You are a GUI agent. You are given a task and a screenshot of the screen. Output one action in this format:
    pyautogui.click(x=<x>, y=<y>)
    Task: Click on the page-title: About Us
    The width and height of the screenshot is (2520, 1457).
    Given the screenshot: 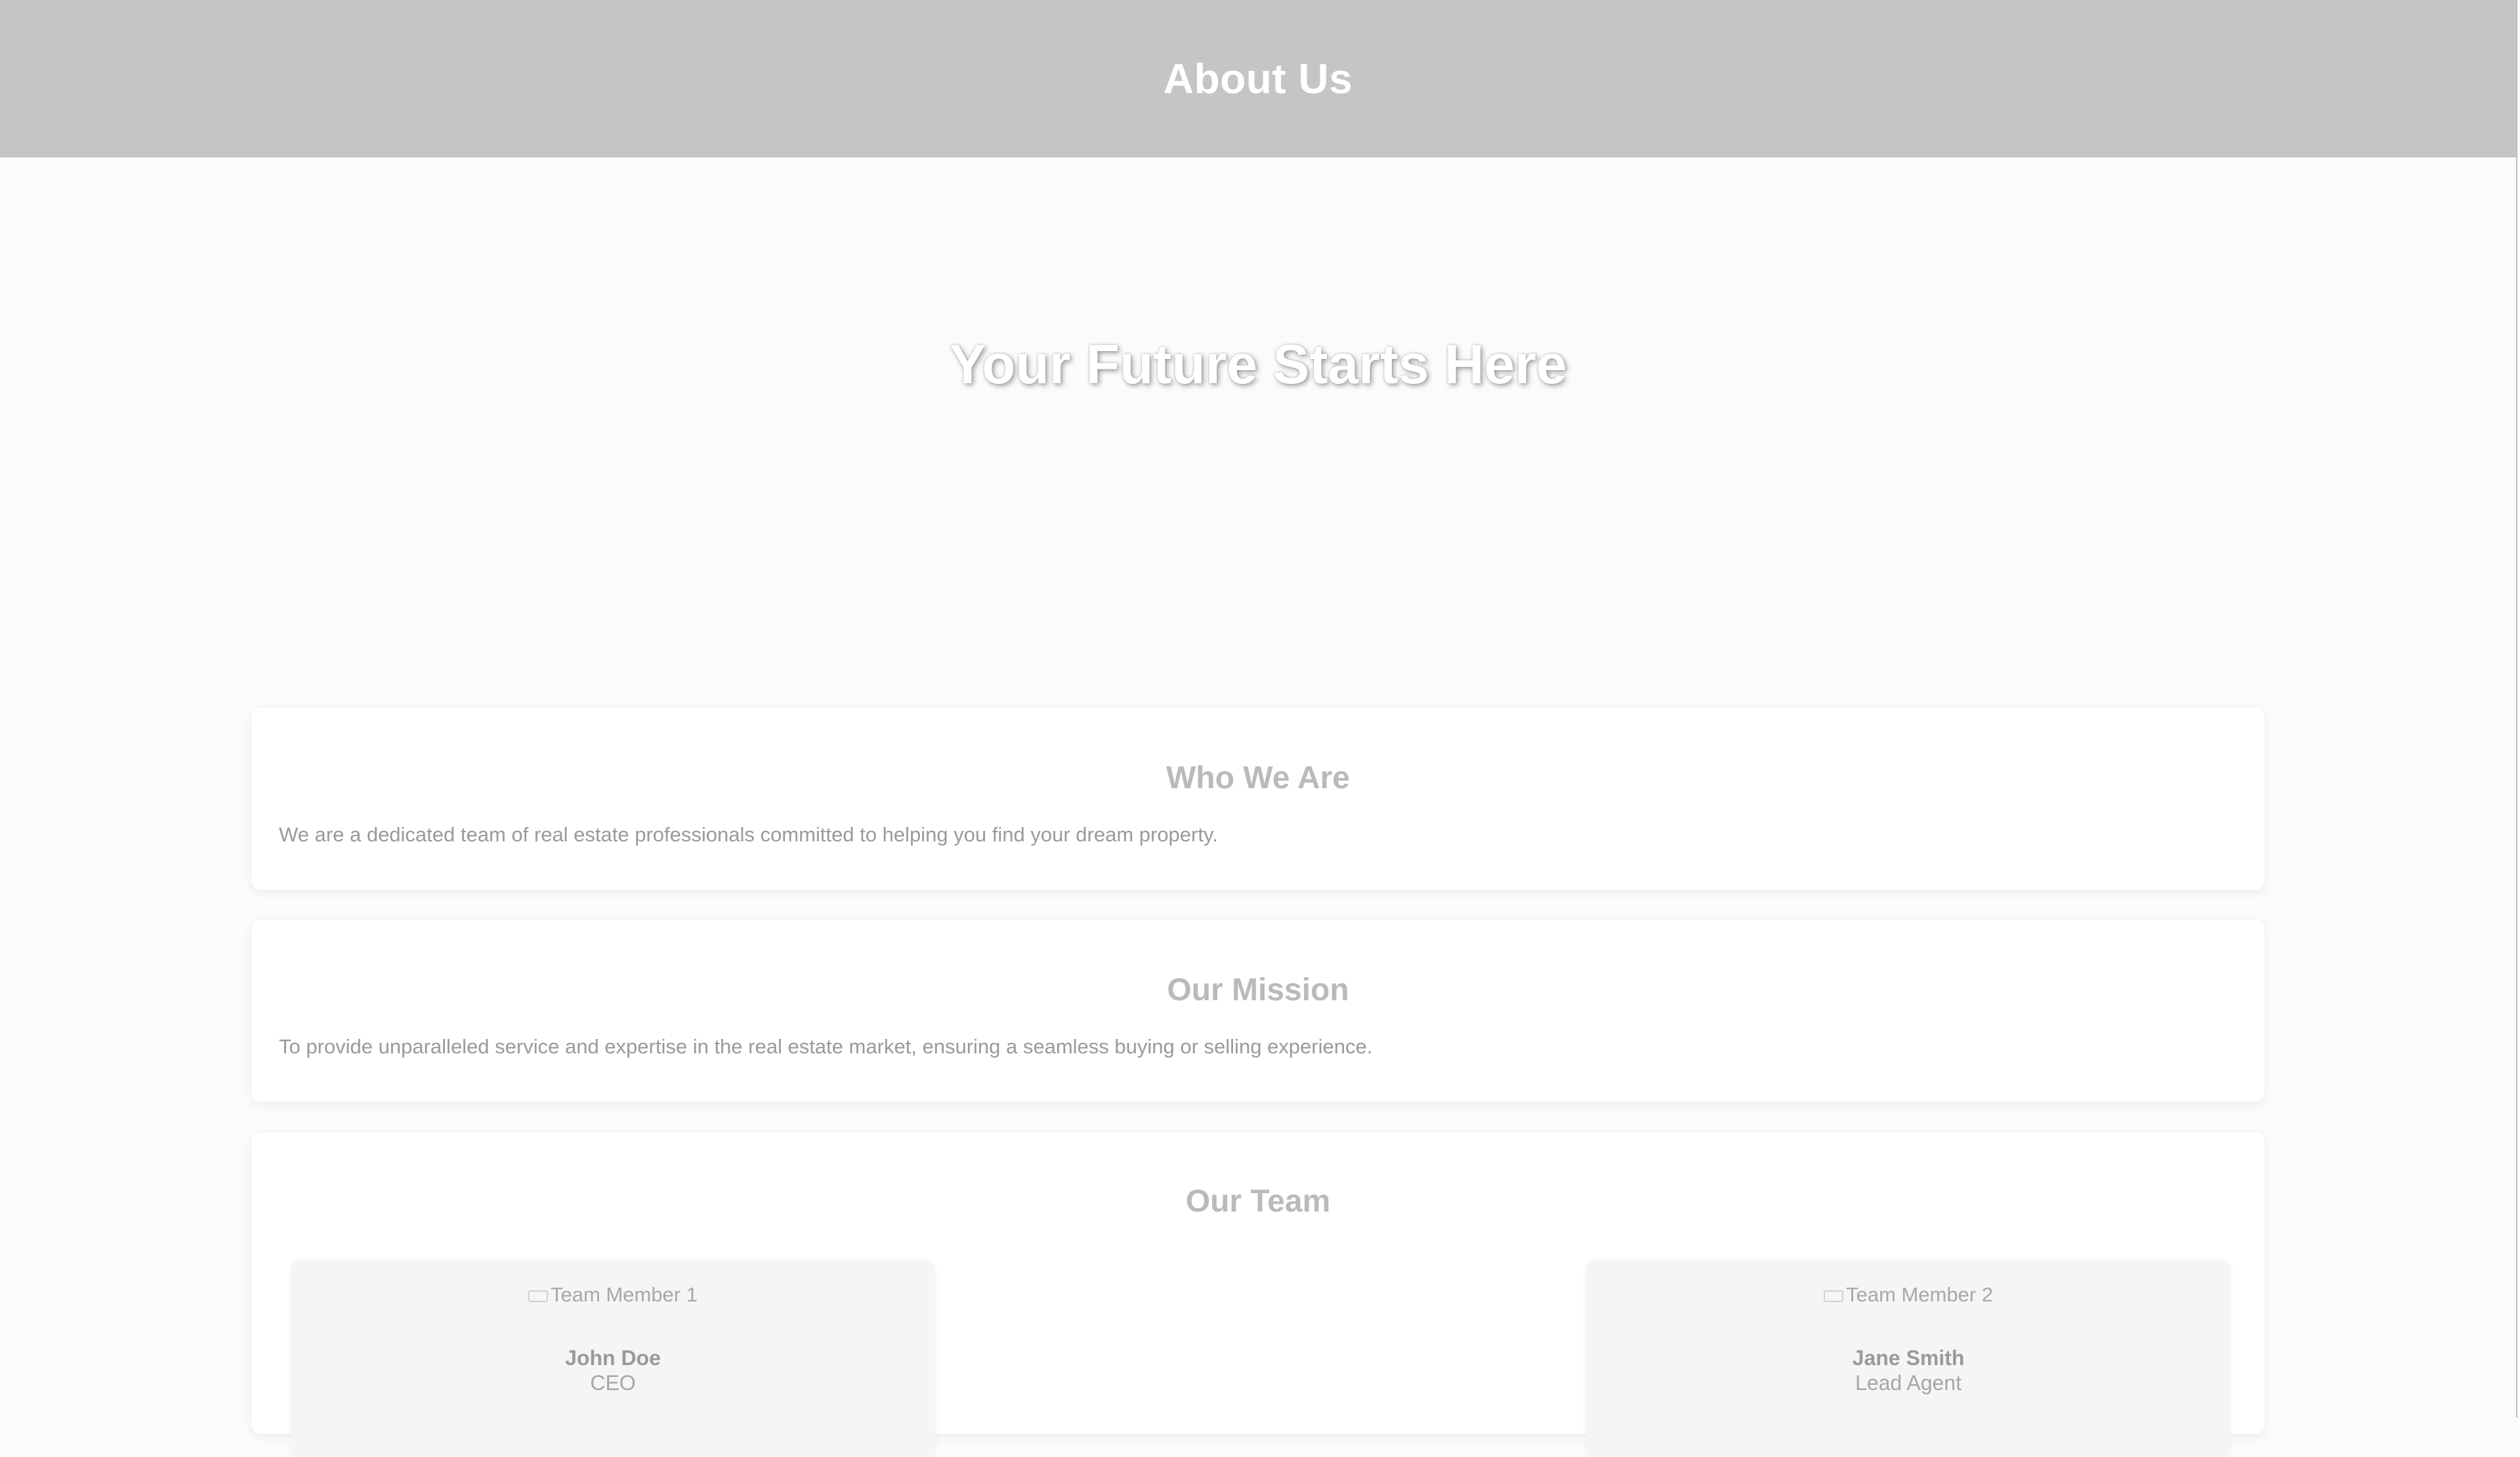 What is the action you would take?
    pyautogui.click(x=1258, y=78)
    